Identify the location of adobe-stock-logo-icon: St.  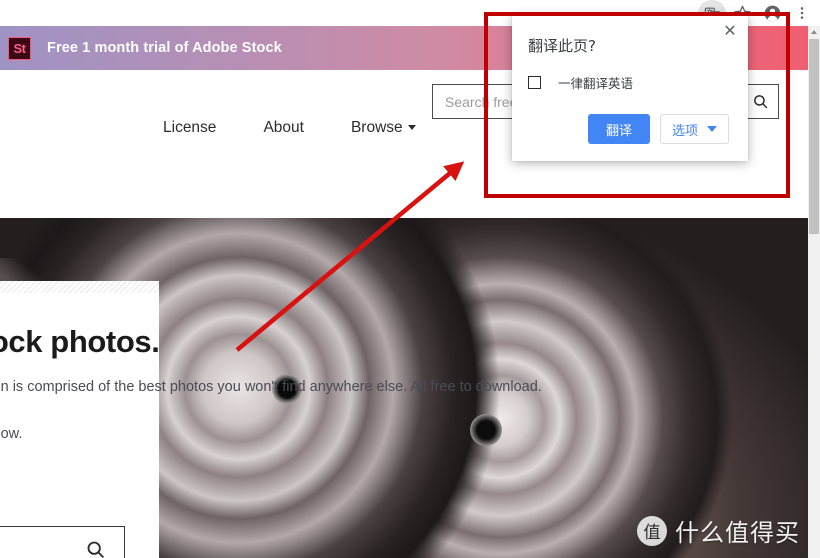
(19, 48).